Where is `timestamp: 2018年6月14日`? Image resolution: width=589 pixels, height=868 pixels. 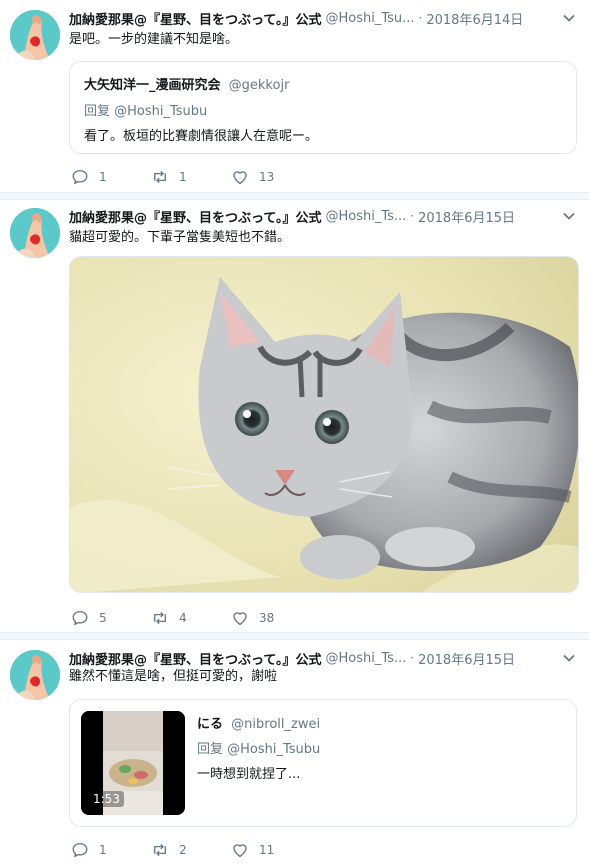 timestamp: 2018年6月14日 is located at coordinates (474, 18).